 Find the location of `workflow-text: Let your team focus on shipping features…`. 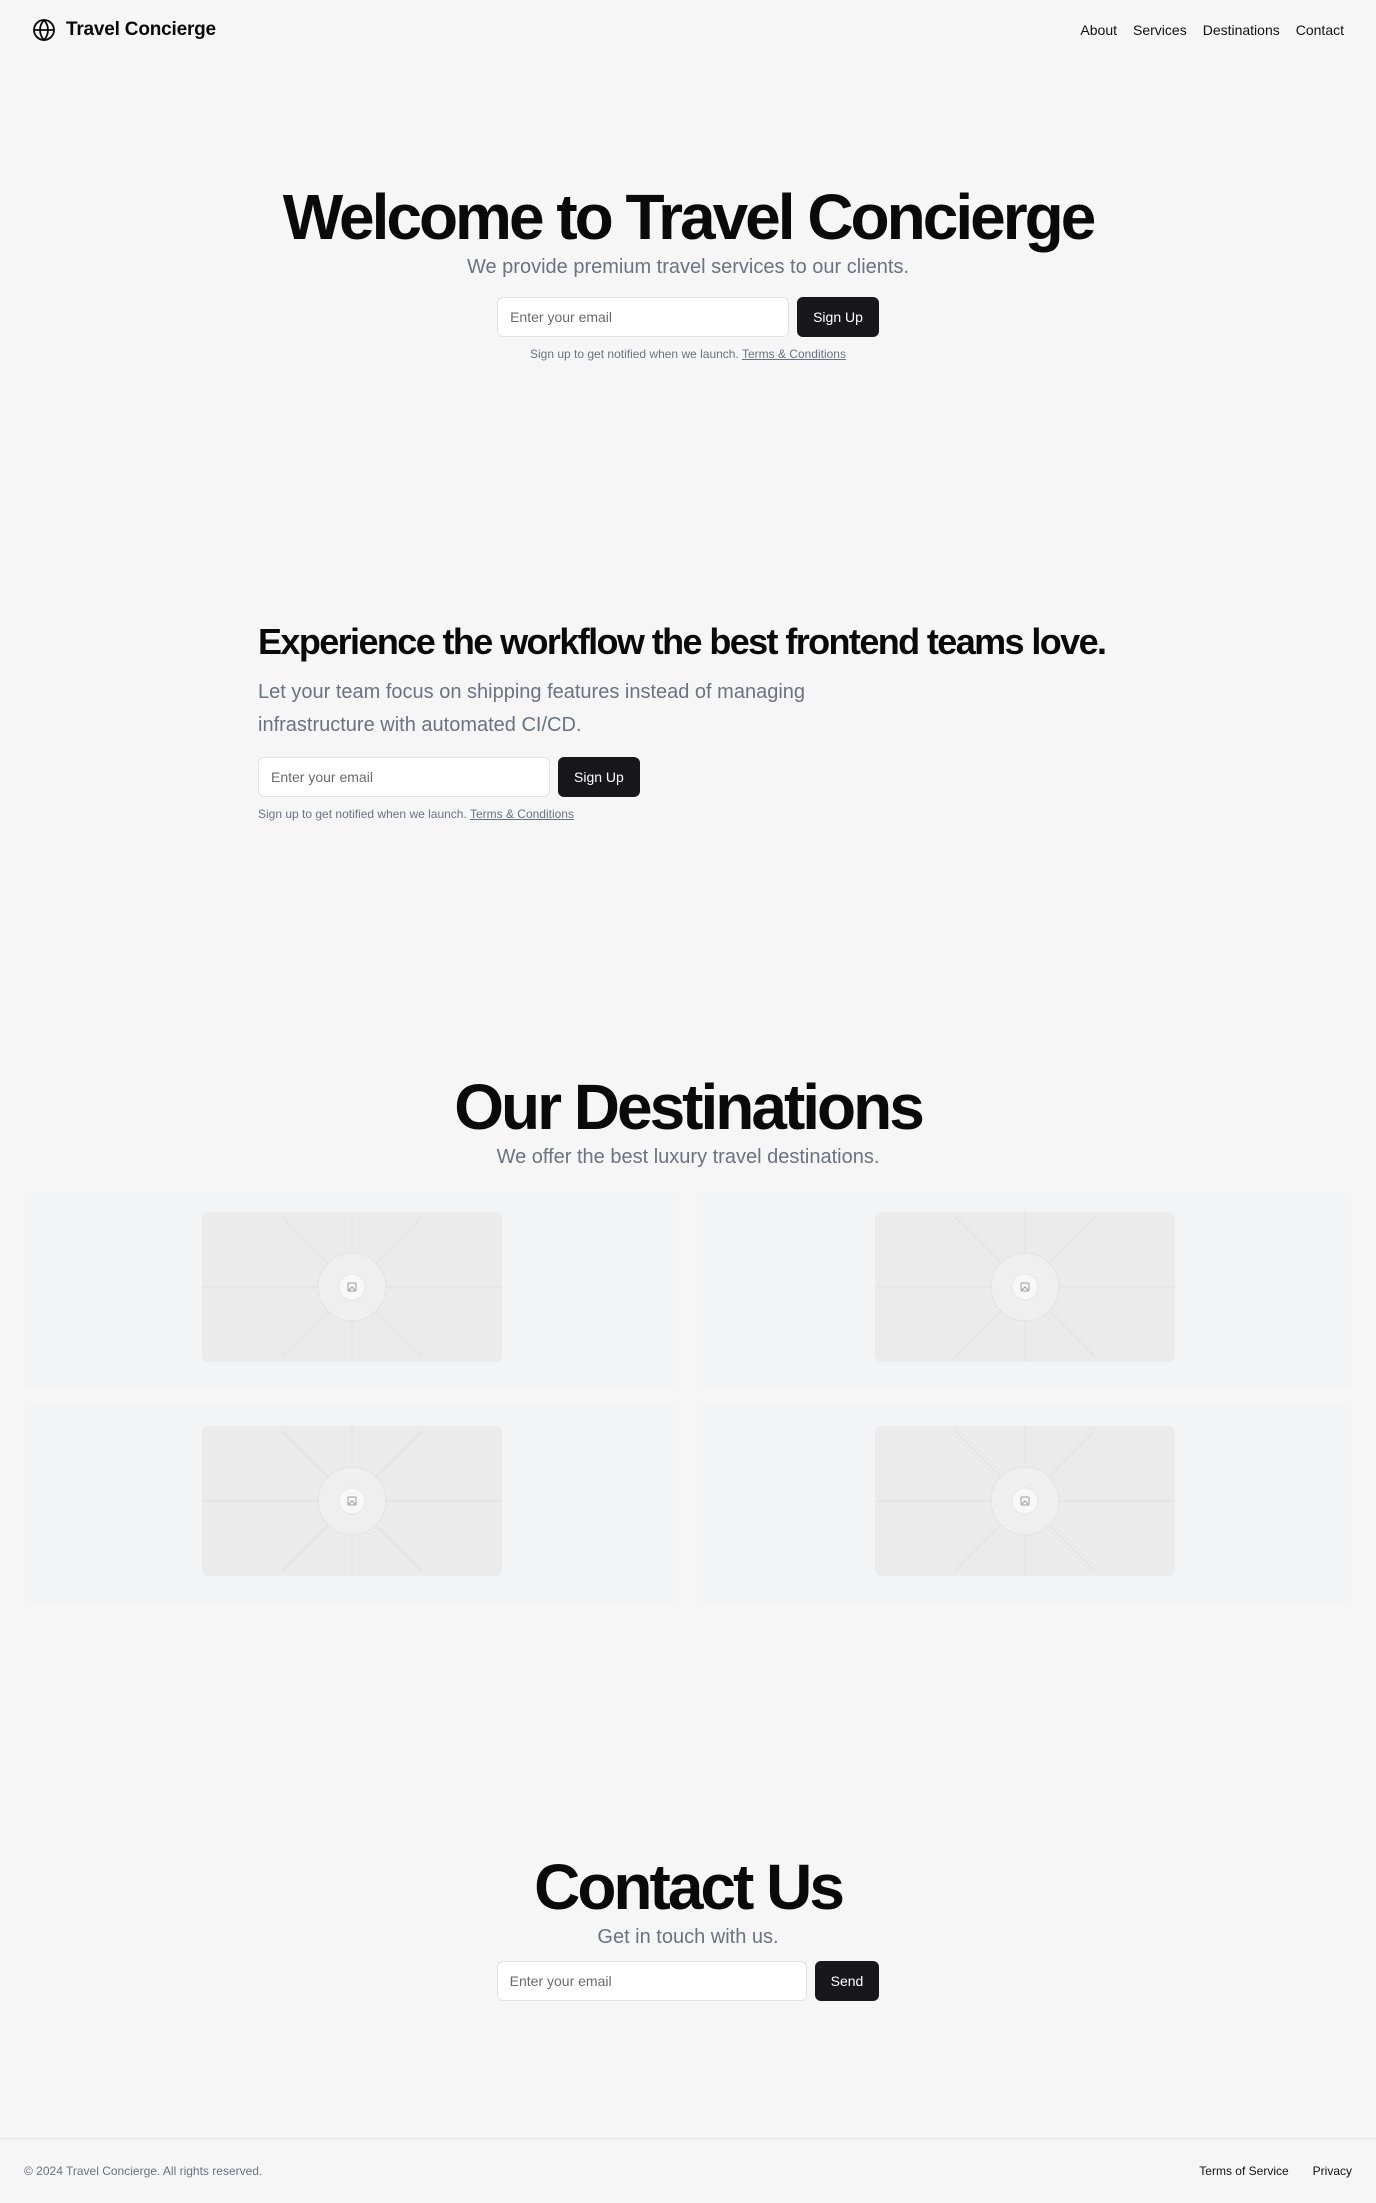

workflow-text: Let your team focus on shipping features… is located at coordinates (532, 708).